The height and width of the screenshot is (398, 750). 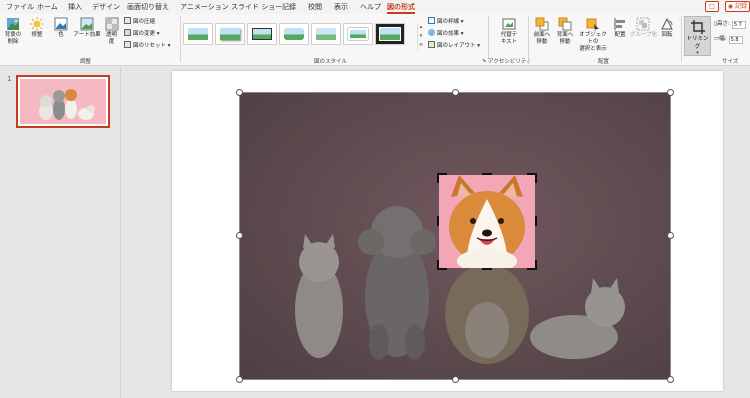 What do you see at coordinates (509, 31) in the screenshot?
I see `alt-text-button: 代替テ キスト` at bounding box center [509, 31].